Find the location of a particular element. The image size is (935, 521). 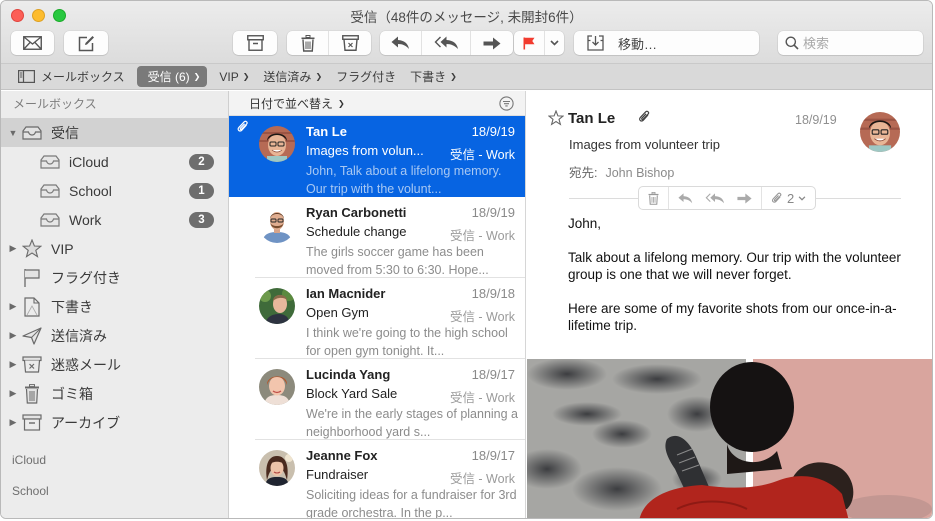

unread-badge: 1 is located at coordinates (201, 191).